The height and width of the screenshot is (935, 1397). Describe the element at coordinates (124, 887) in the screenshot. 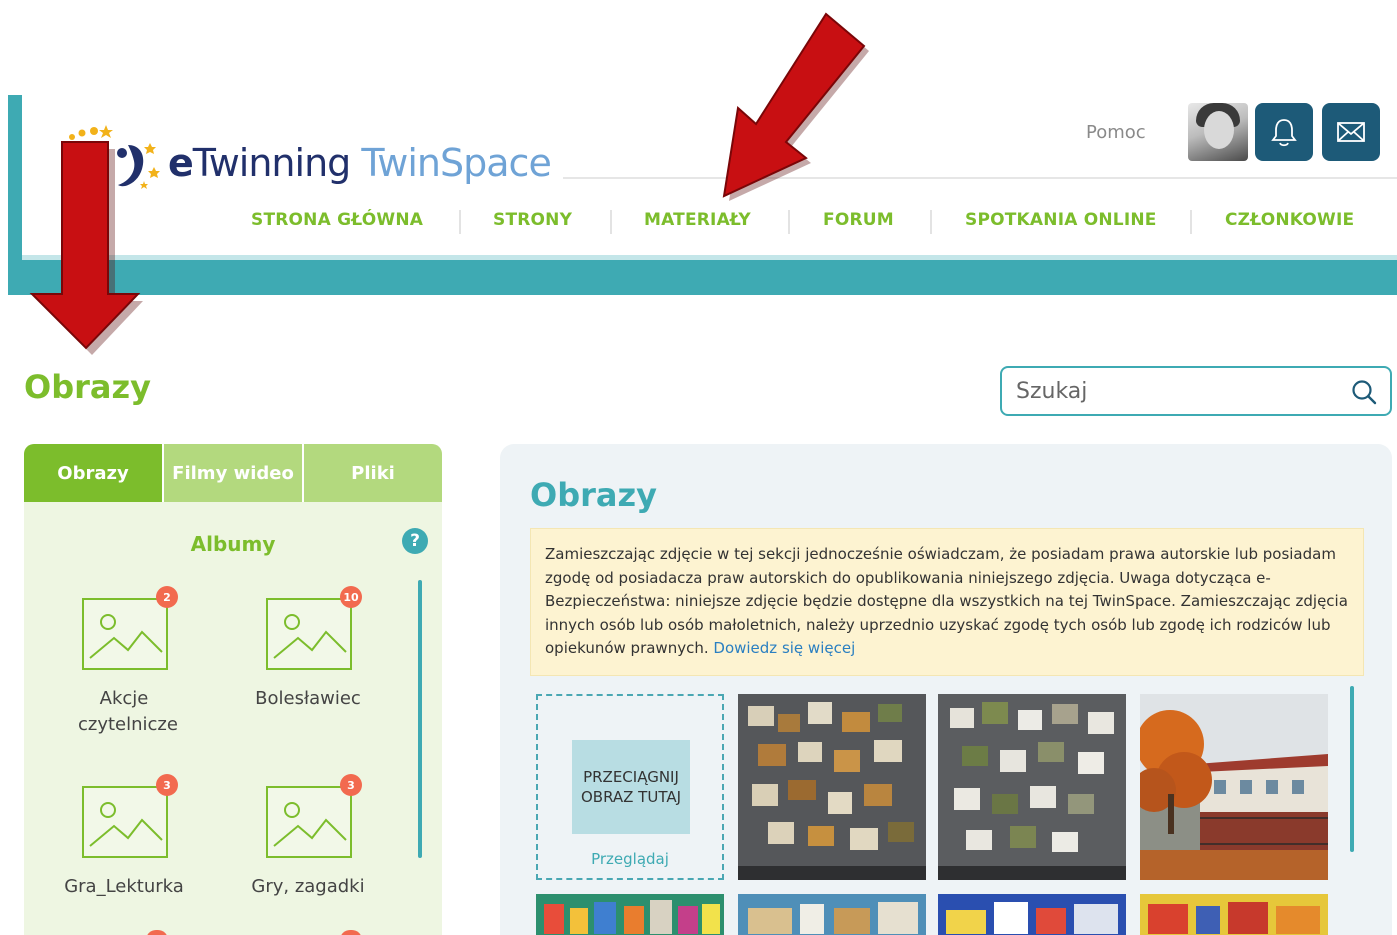

I see `album-label: Gra_Lekturka` at that location.